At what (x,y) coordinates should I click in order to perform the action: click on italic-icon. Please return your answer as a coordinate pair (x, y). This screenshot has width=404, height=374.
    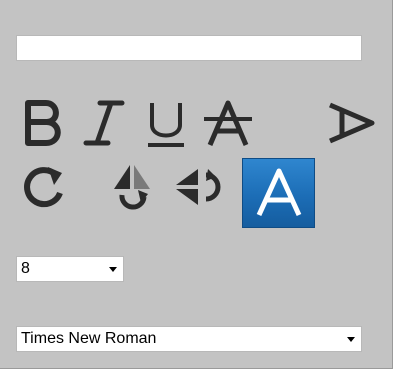
    Looking at the image, I should click on (104, 123).